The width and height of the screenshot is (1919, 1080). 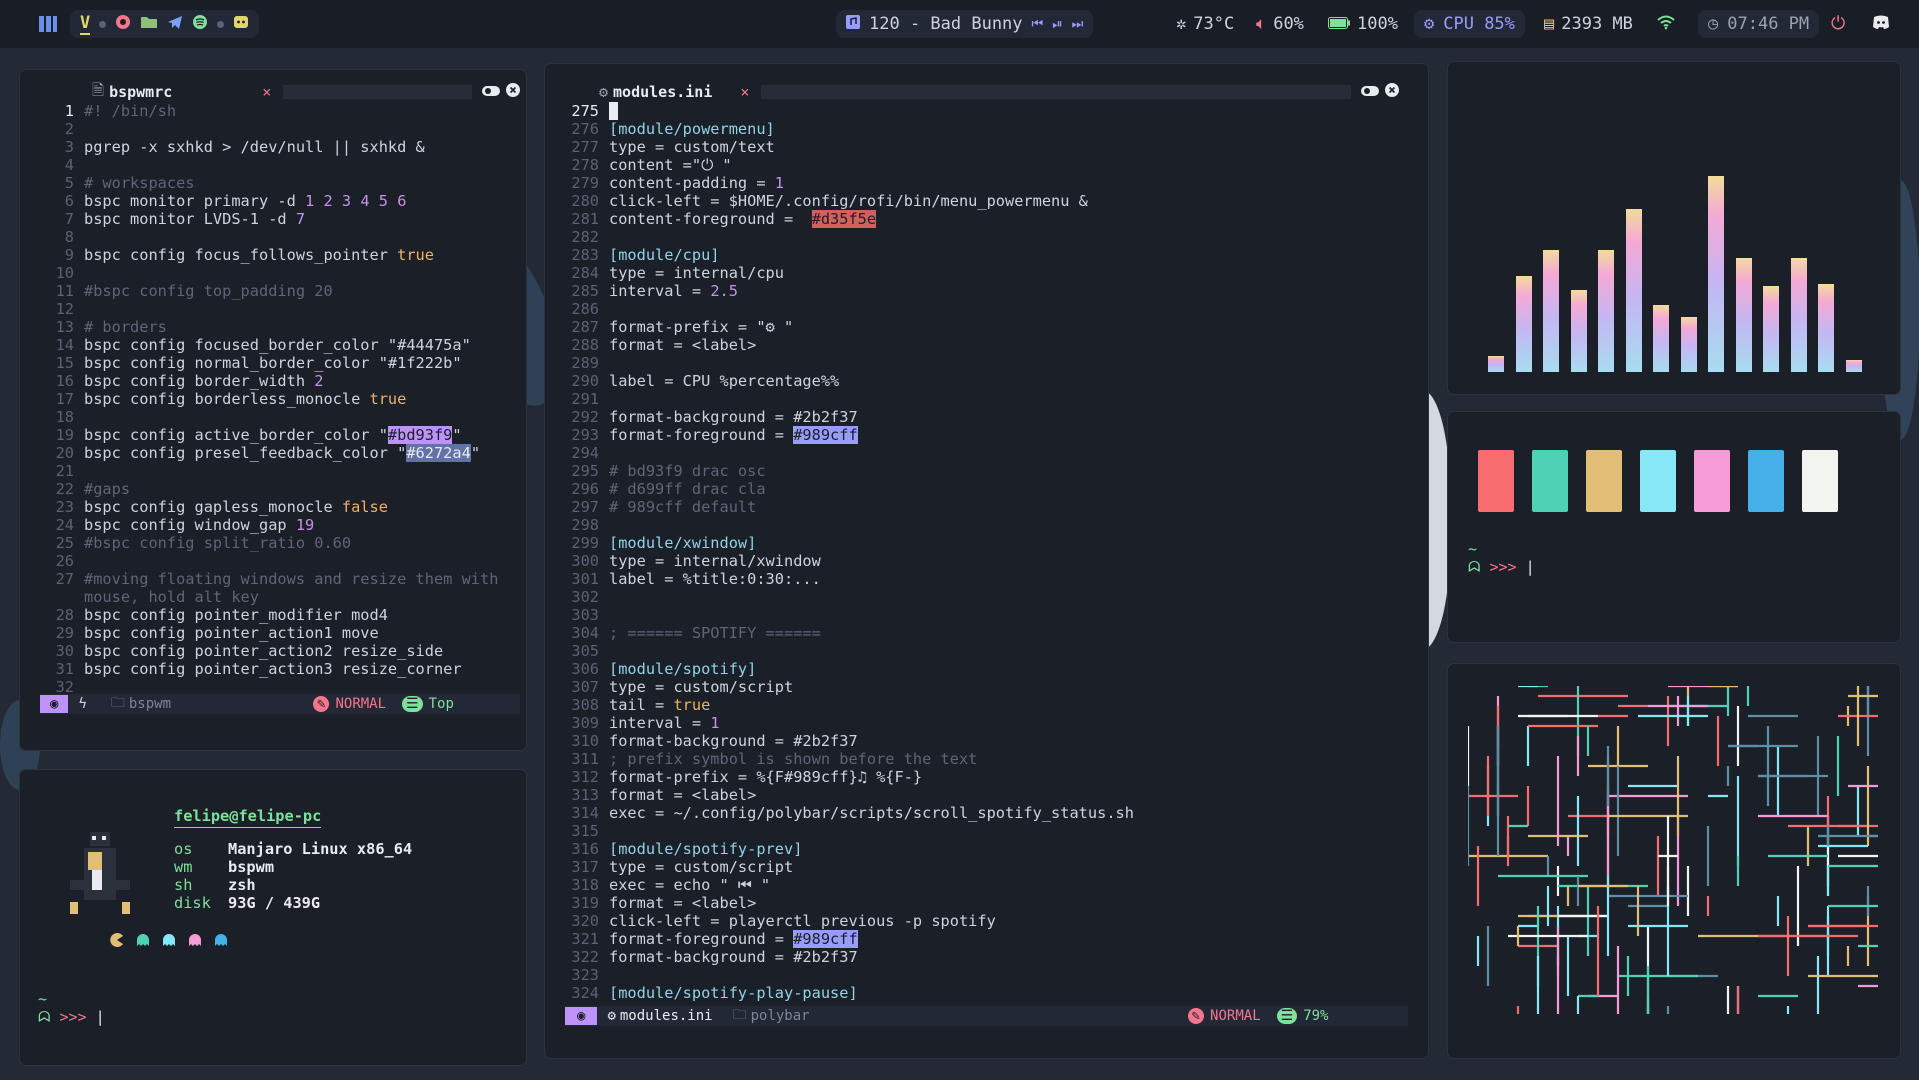 What do you see at coordinates (513, 92) in the screenshot?
I see `close-window-icon` at bounding box center [513, 92].